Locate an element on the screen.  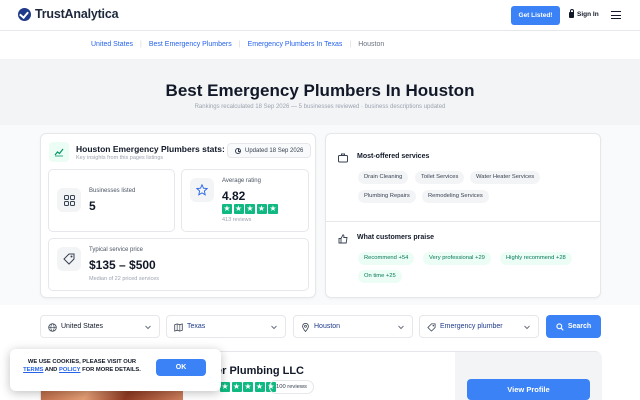
offered-title: Most-offered services is located at coordinates (393, 156).